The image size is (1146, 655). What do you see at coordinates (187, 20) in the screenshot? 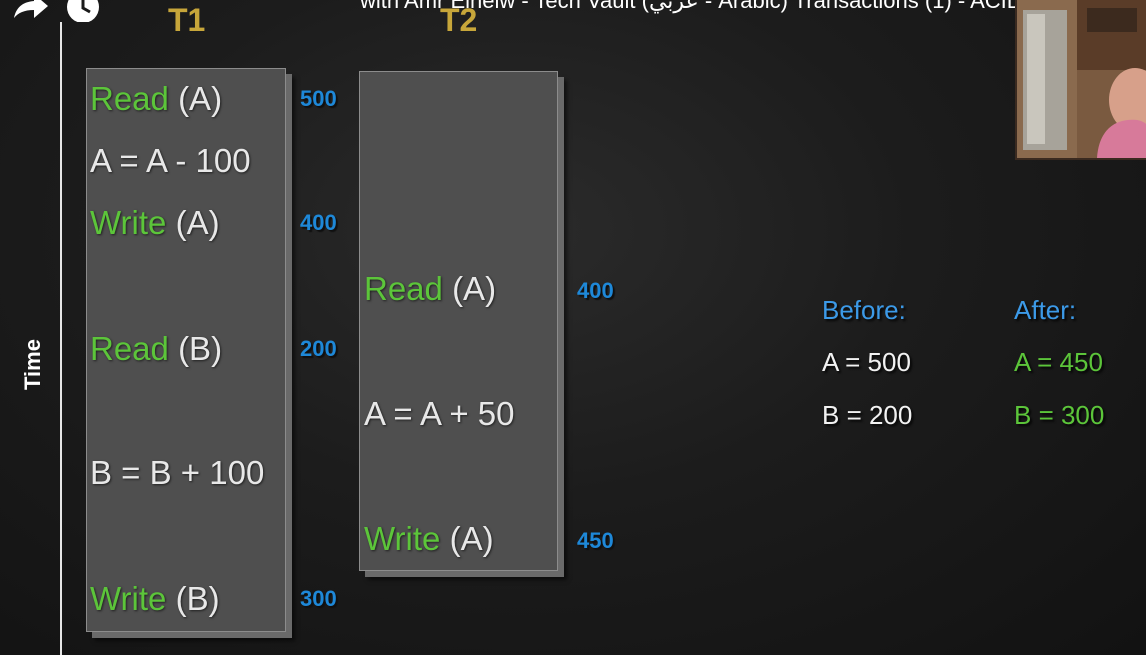
I see `t1-header: T1` at bounding box center [187, 20].